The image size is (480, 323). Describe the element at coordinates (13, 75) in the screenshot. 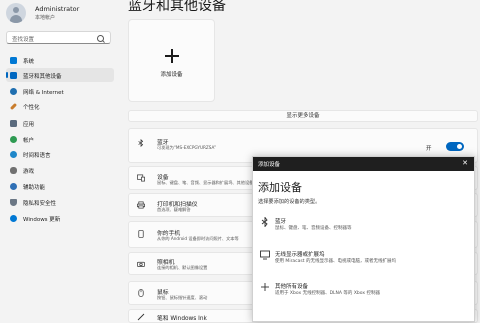

I see `bluetooth-devices-icon` at that location.